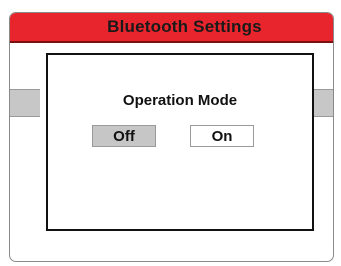 The image size is (341, 266). What do you see at coordinates (184, 26) in the screenshot?
I see `window-title: Bluetooth Settings` at bounding box center [184, 26].